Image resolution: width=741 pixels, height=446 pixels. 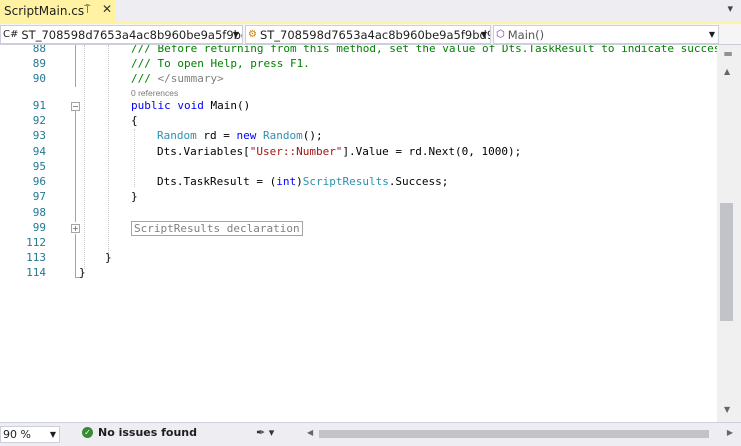 I want to click on code-keyword: int, so click(x=286, y=181).